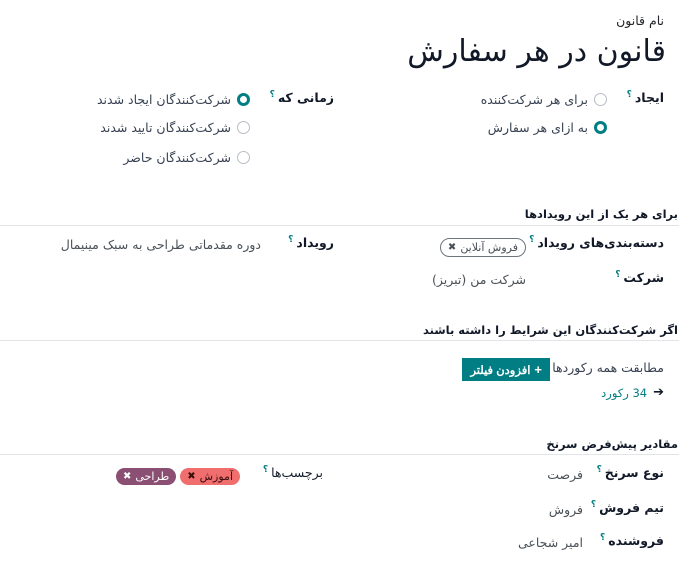 This screenshot has width=691, height=576. Describe the element at coordinates (315, 243) in the screenshot. I see `event-label: رویداد` at that location.